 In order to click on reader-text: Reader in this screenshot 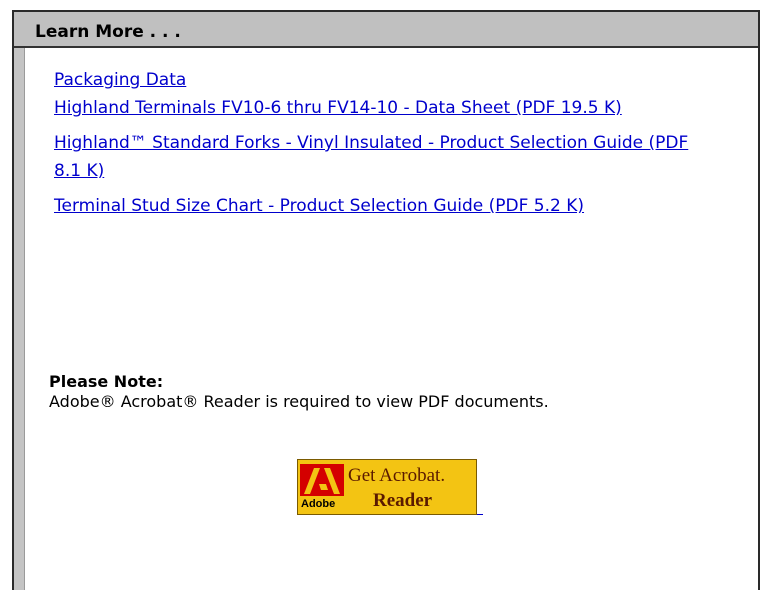, I will do `click(403, 500)`.